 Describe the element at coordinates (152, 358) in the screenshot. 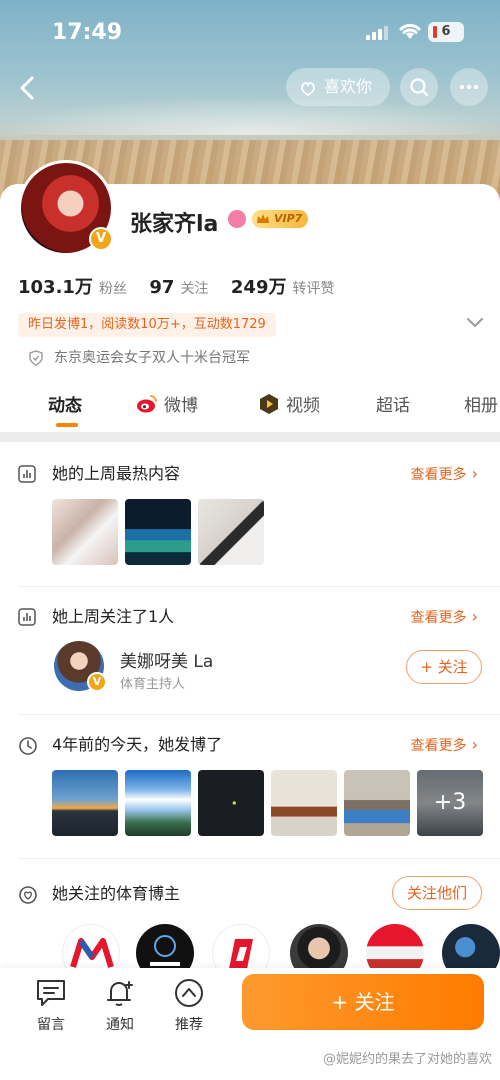

I see `honor-text: 东京奥运会女子双人十米台冠军` at that location.